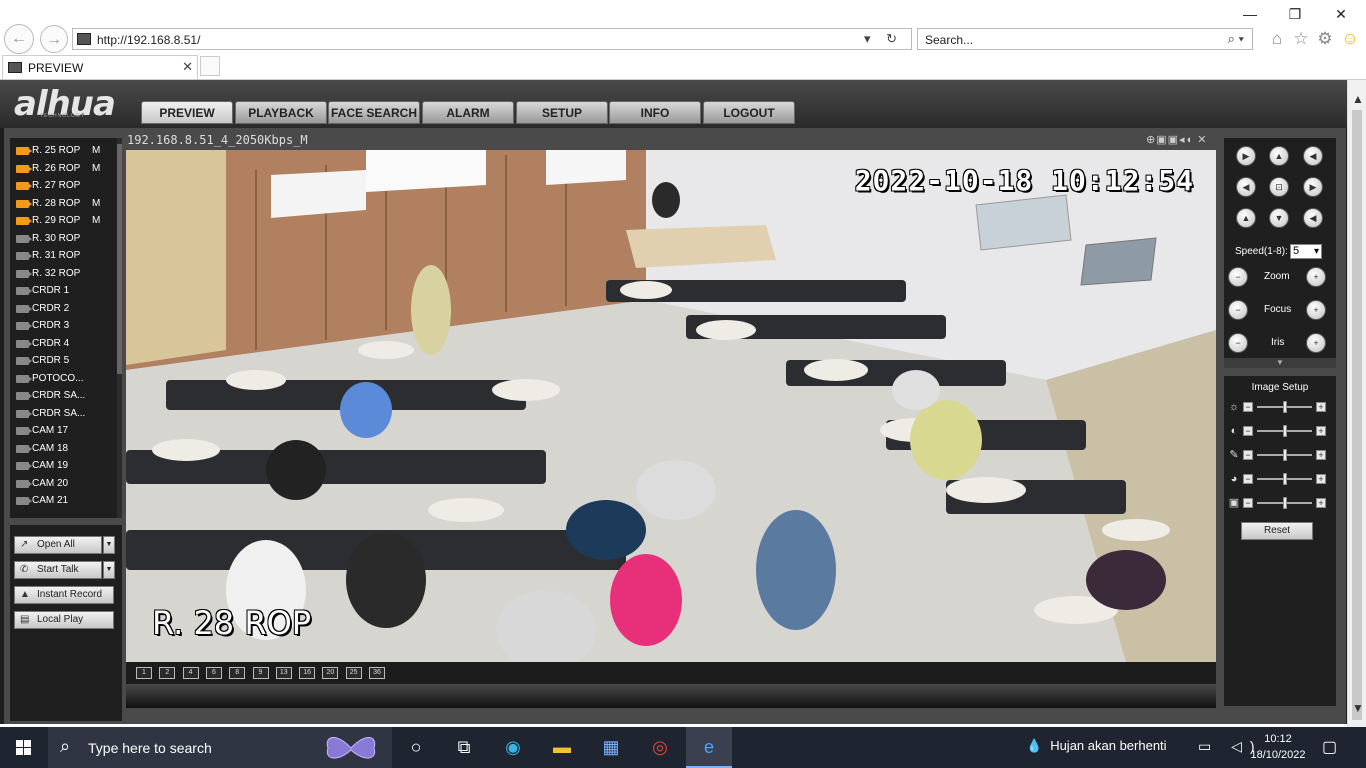 The height and width of the screenshot is (768, 1366). What do you see at coordinates (220, 747) in the screenshot?
I see `taskbar-search: ⌕ Type here to search` at bounding box center [220, 747].